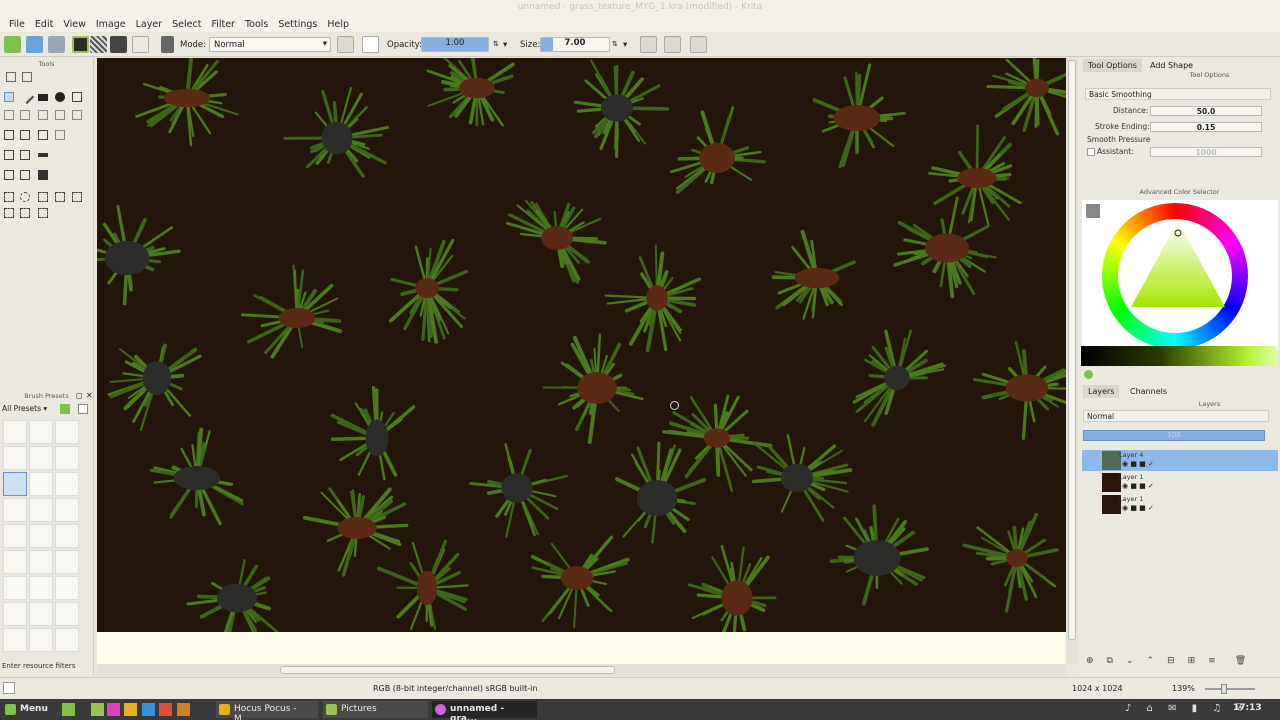 The height and width of the screenshot is (720, 1280). What do you see at coordinates (270, 44) in the screenshot?
I see `blend-mode-select: Normal ▾` at bounding box center [270, 44].